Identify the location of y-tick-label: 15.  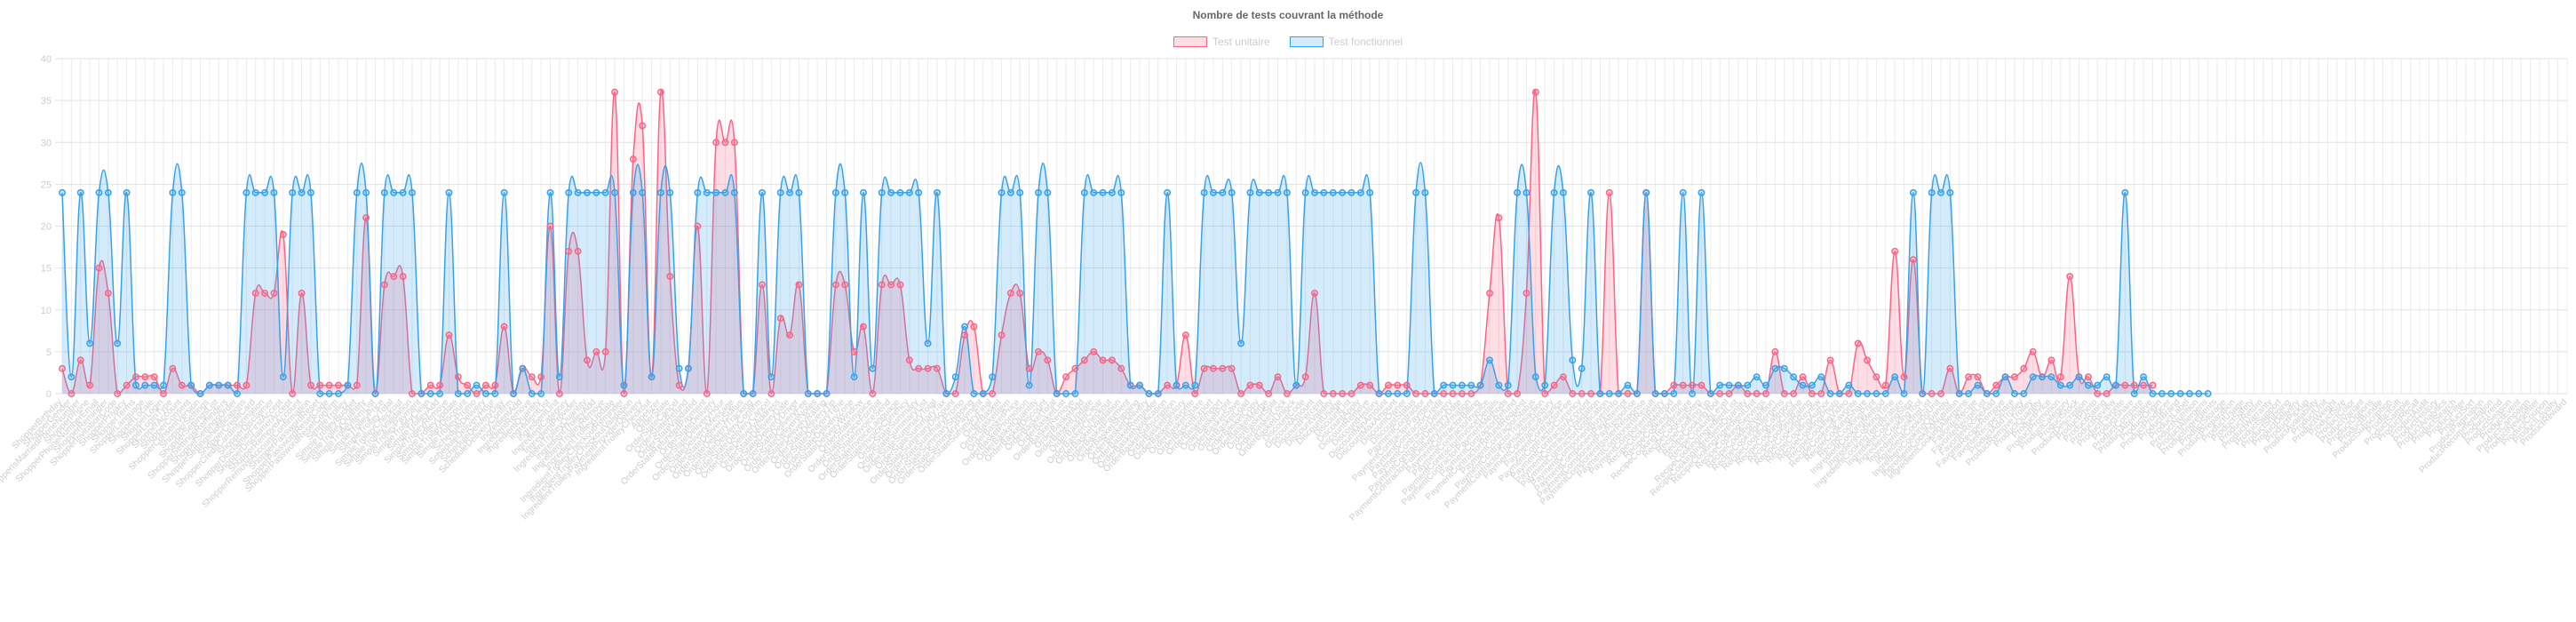
(46, 269).